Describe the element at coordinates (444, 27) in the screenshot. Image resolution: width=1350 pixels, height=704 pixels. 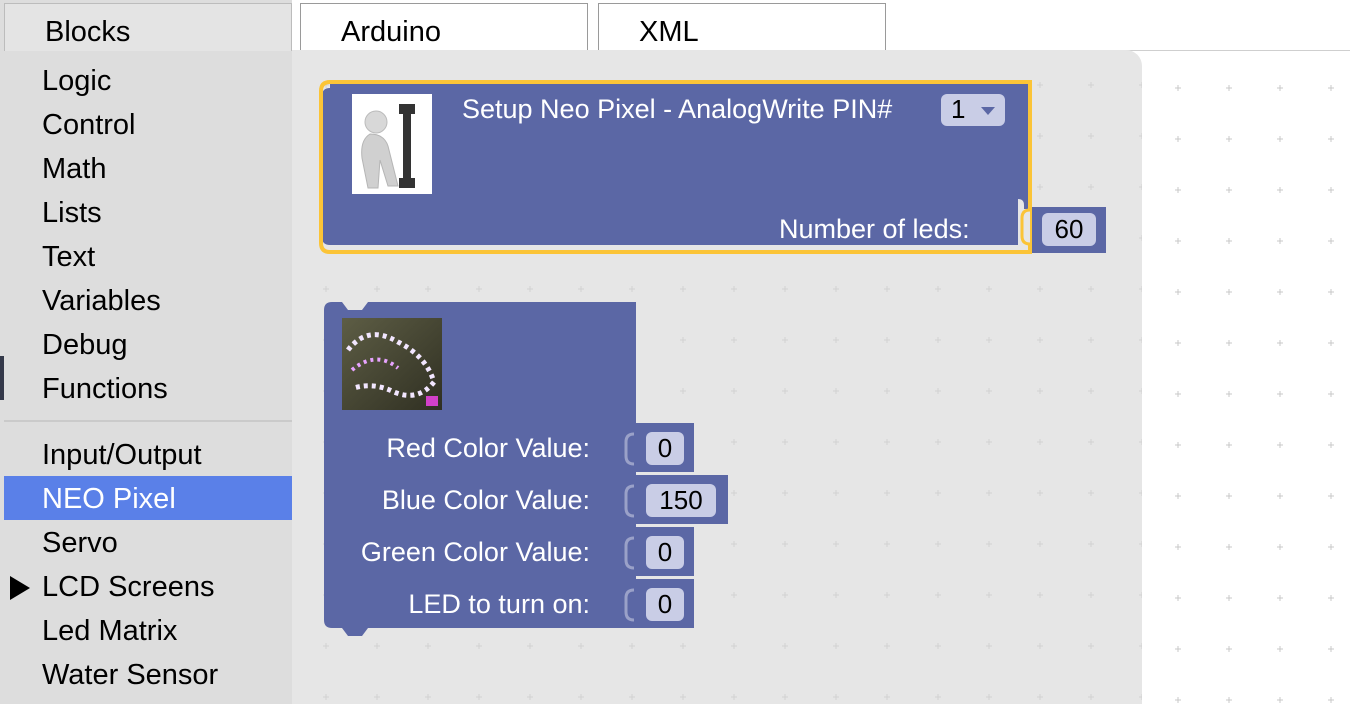
I see `tab-arduino: Arduino` at that location.